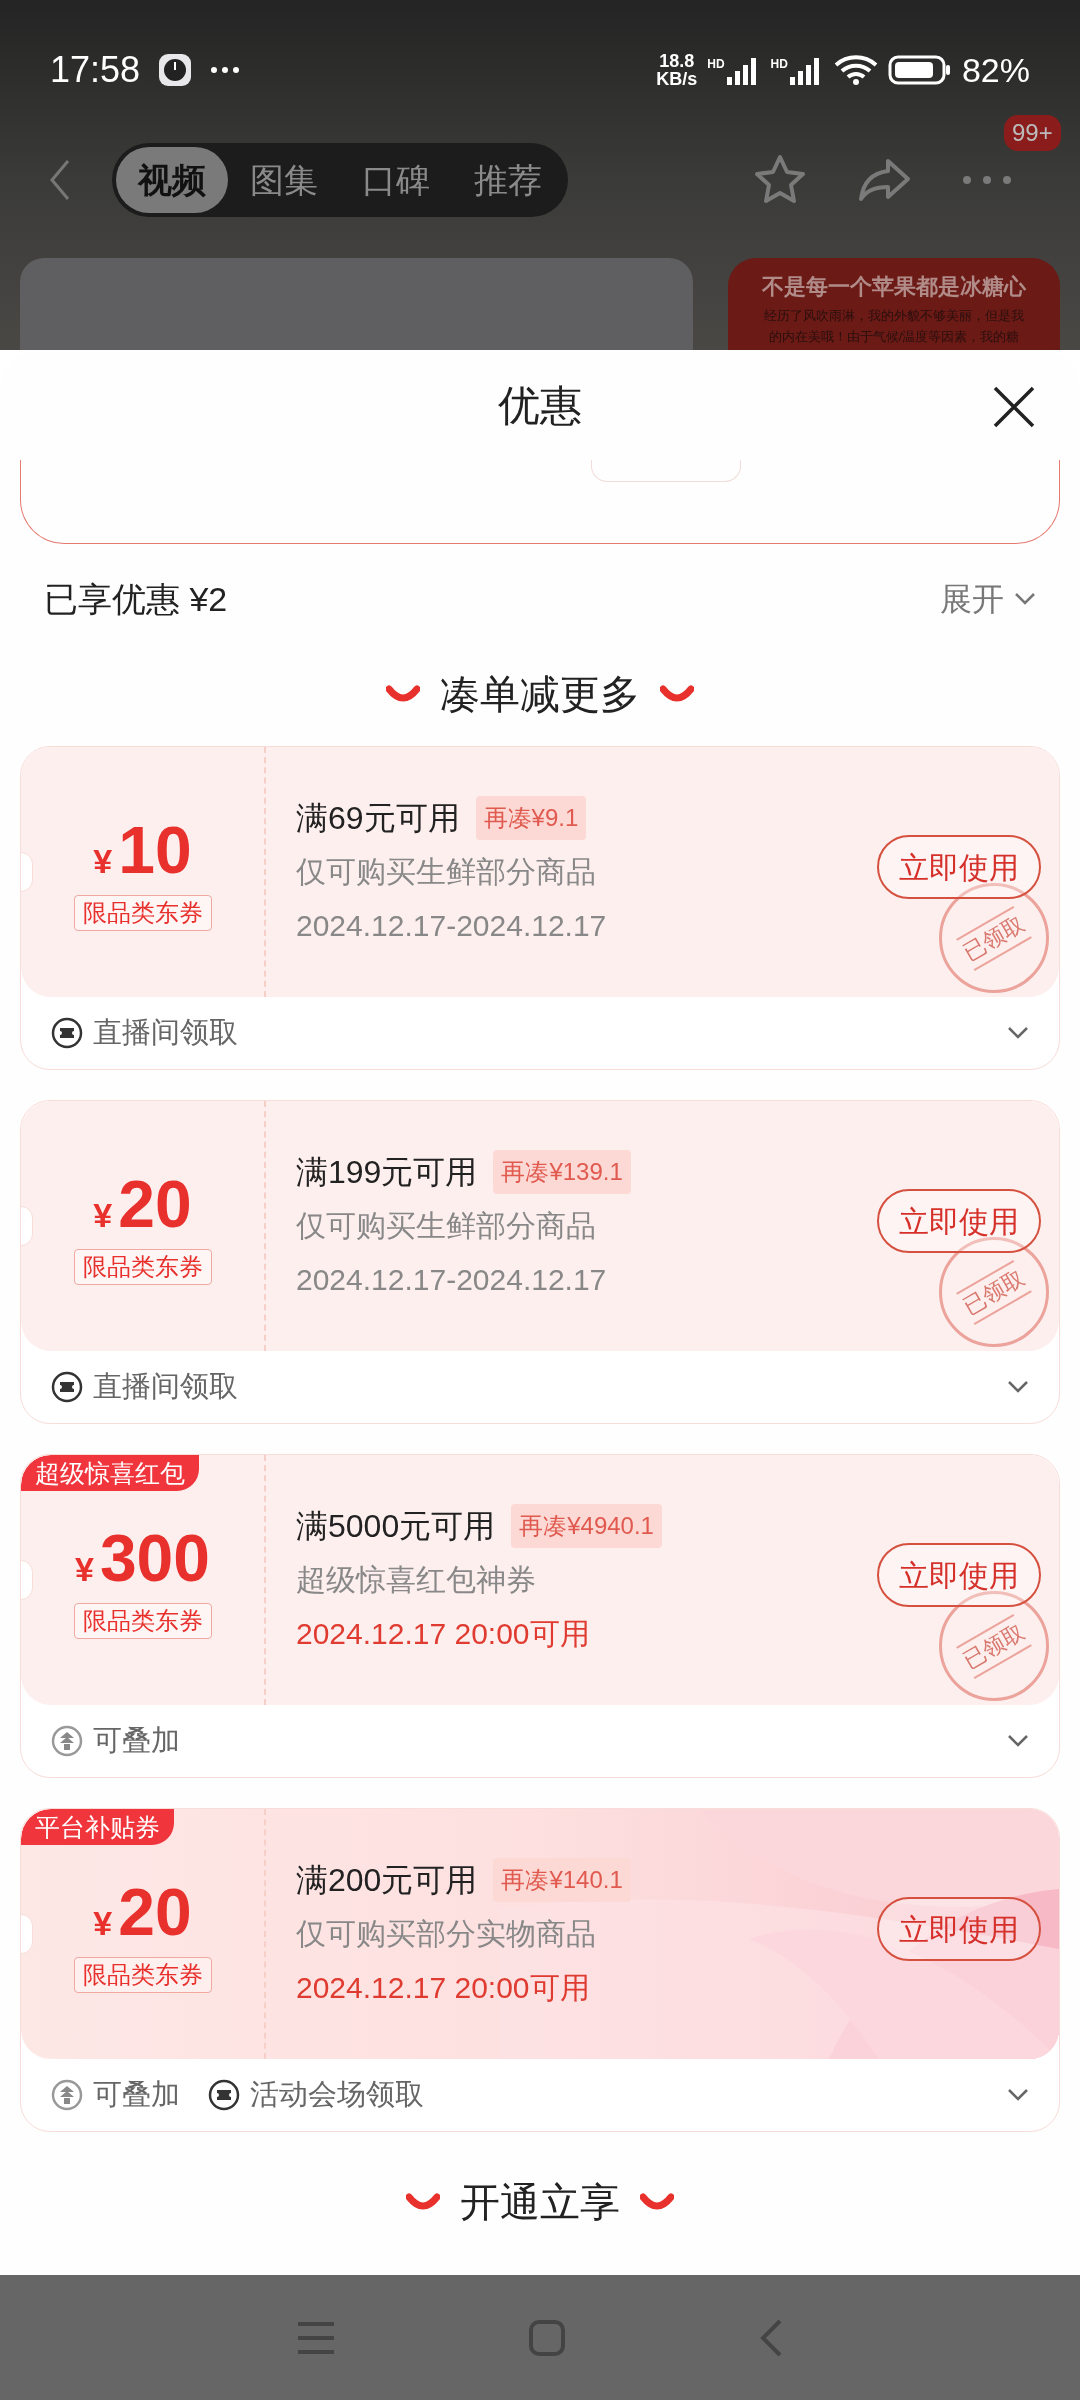 The image size is (1080, 2400). What do you see at coordinates (562, 1172) in the screenshot?
I see `shortfall-tag: 再凑¥139.1` at bounding box center [562, 1172].